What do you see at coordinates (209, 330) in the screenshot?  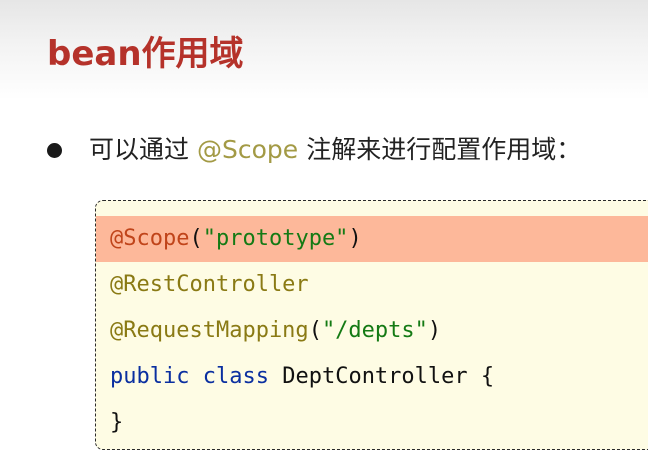 I see `requestmapping-annotation: @RequestMapping` at bounding box center [209, 330].